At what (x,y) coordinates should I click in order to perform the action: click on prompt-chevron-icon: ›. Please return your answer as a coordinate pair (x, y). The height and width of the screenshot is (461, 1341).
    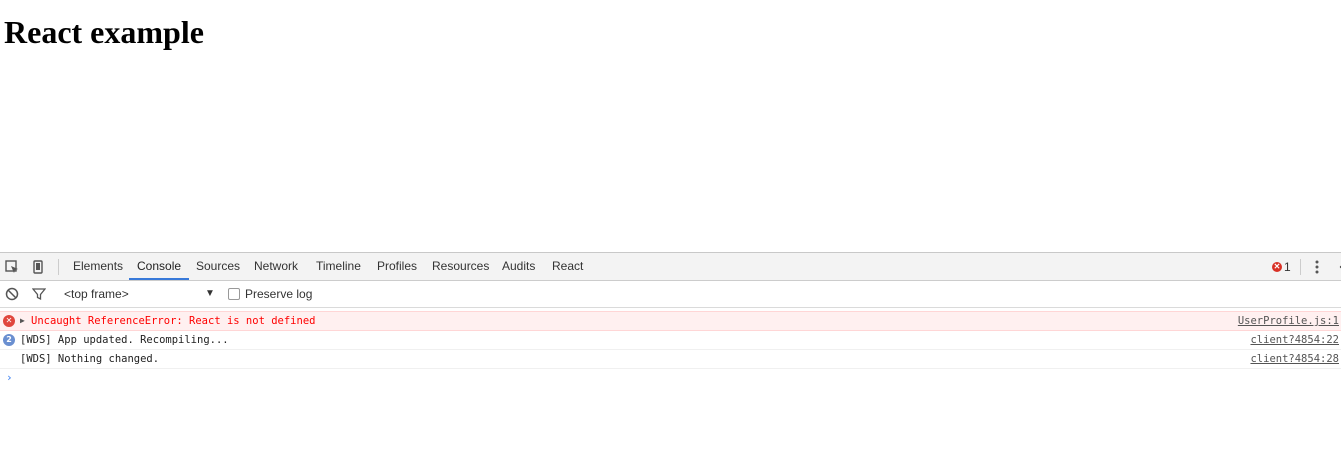
    Looking at the image, I should click on (9, 377).